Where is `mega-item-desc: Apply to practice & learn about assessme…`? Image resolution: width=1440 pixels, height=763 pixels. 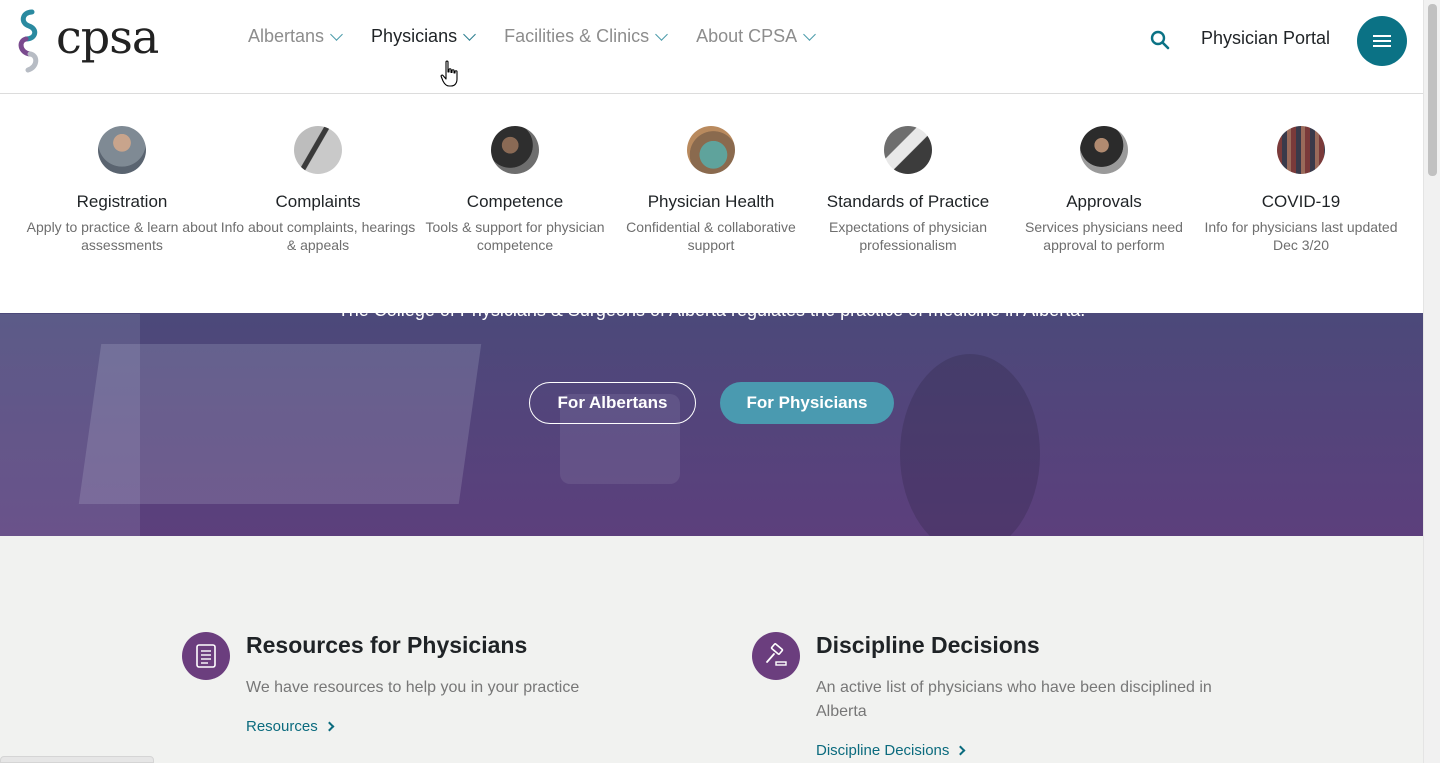
mega-item-desc: Apply to practice & learn about assessme… is located at coordinates (122, 236).